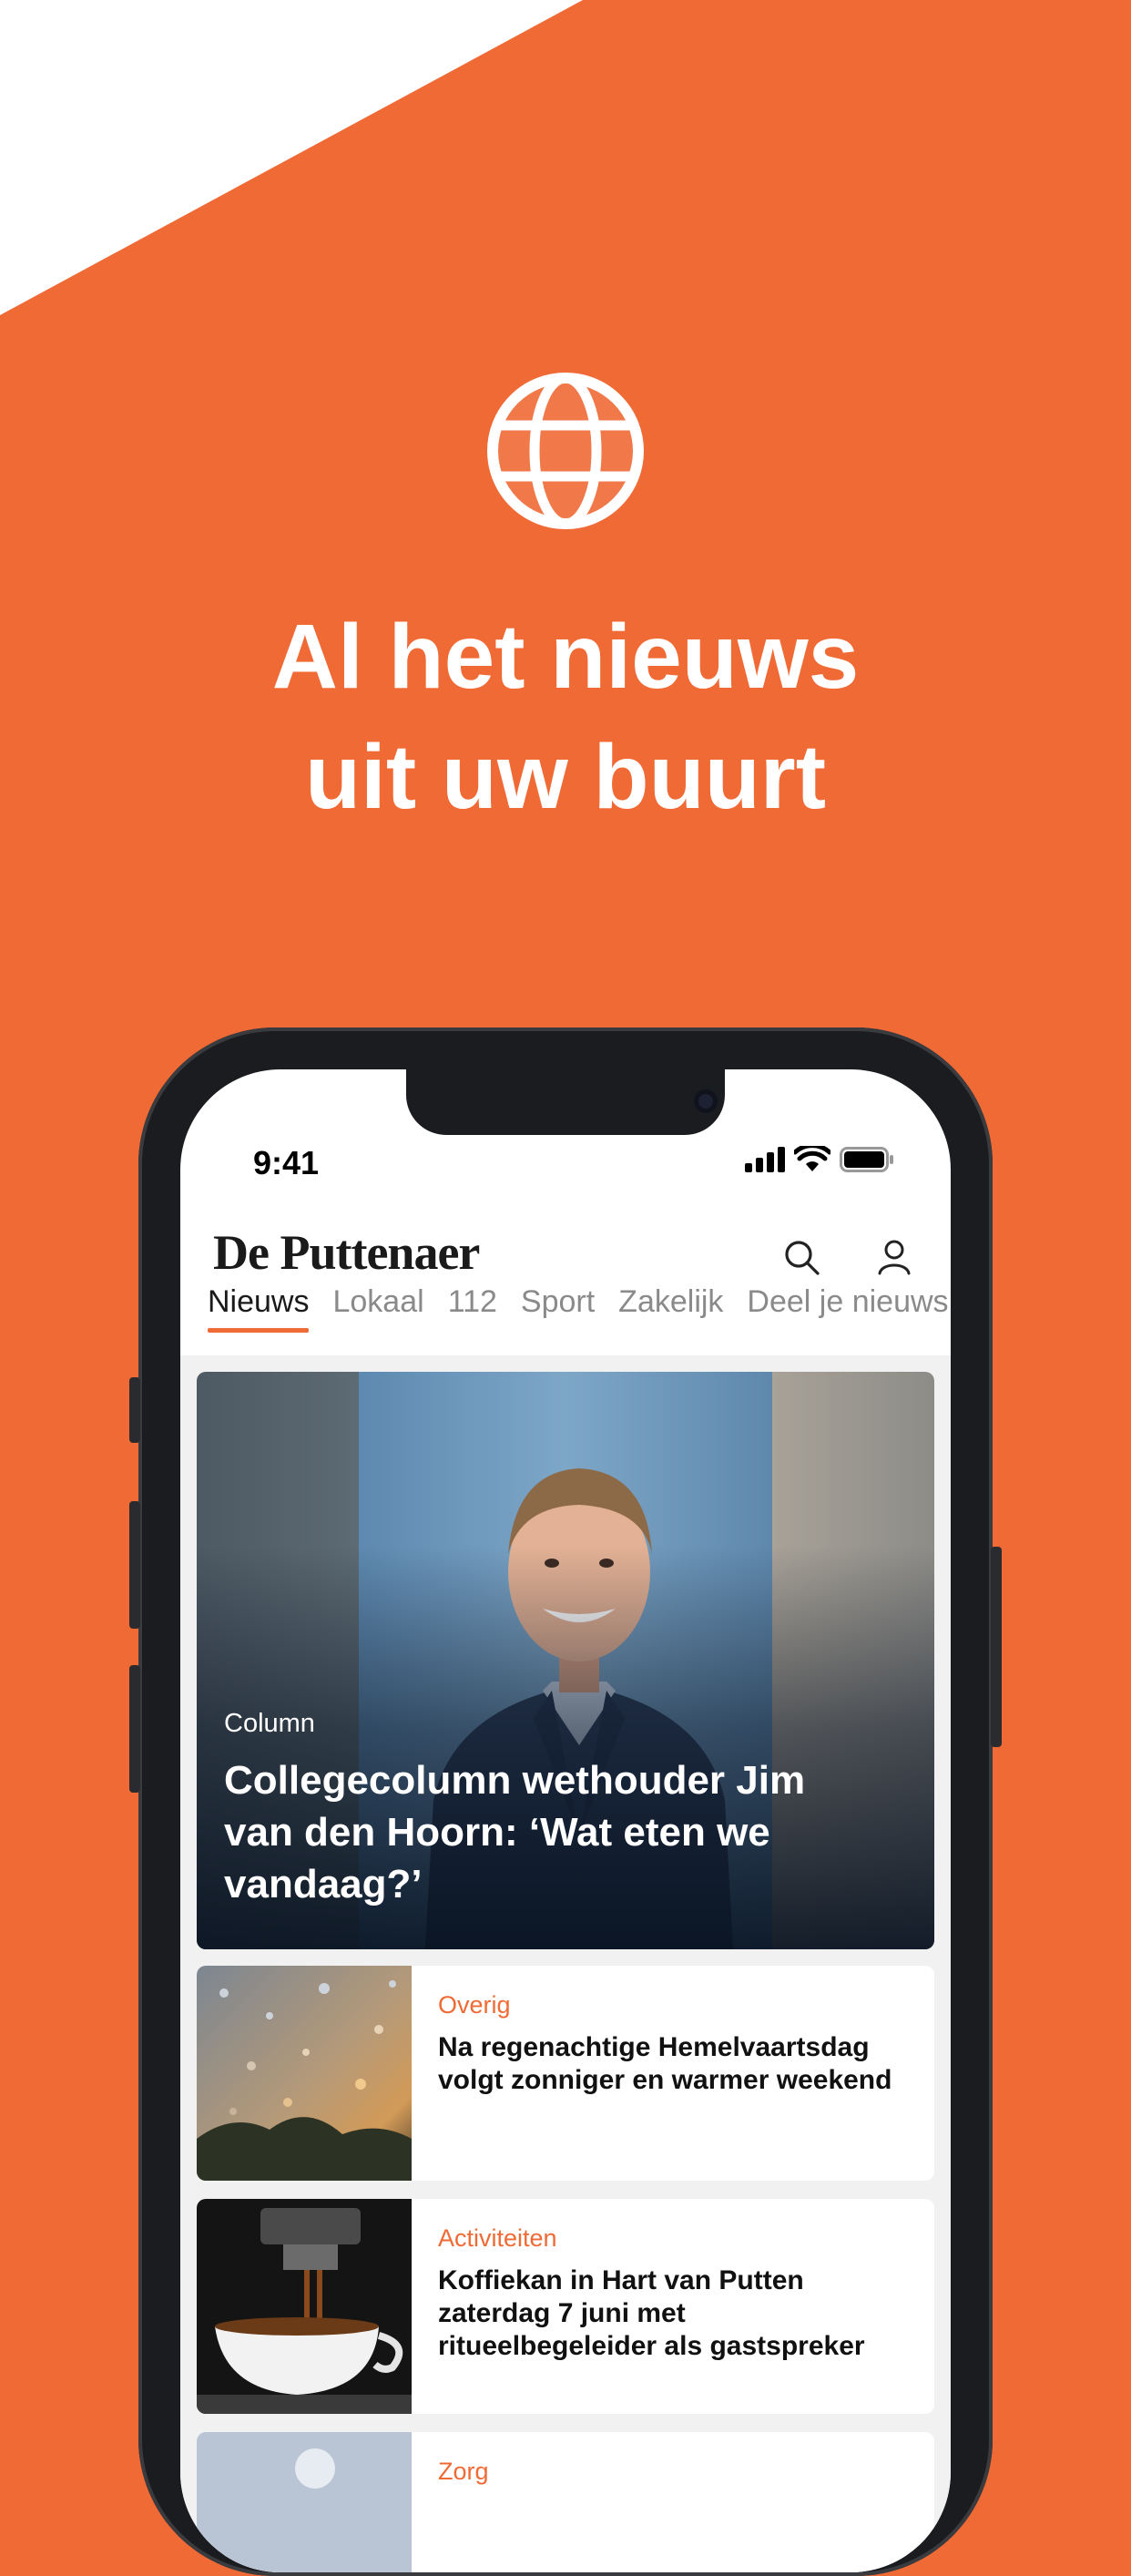  I want to click on headline-line-1: Al het nieuws, so click(566, 657).